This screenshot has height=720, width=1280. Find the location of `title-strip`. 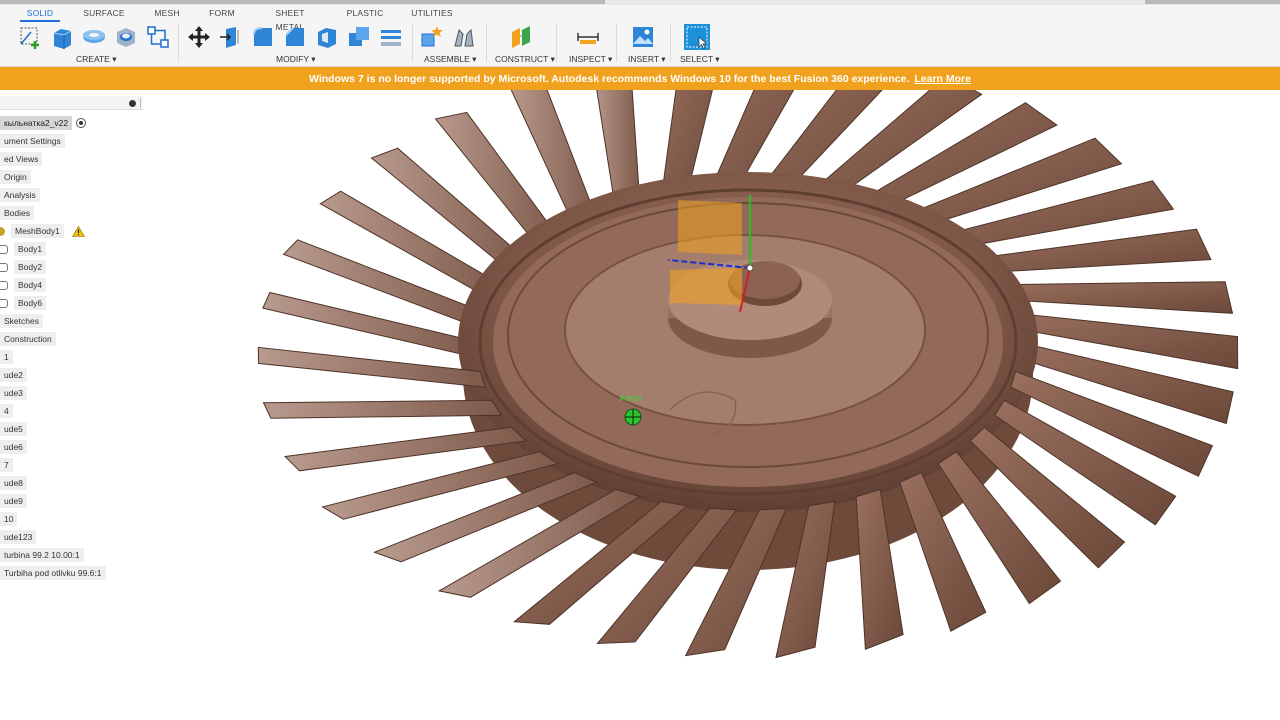

title-strip is located at coordinates (640, 2).